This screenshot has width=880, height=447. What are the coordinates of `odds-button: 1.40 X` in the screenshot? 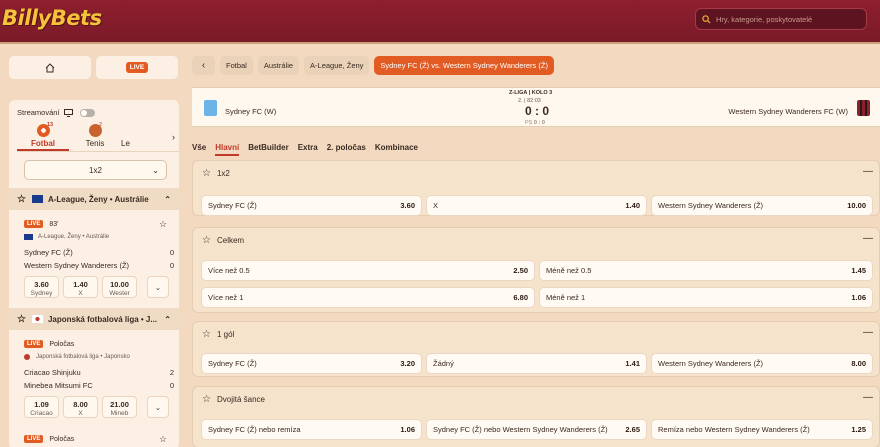 It's located at (80, 287).